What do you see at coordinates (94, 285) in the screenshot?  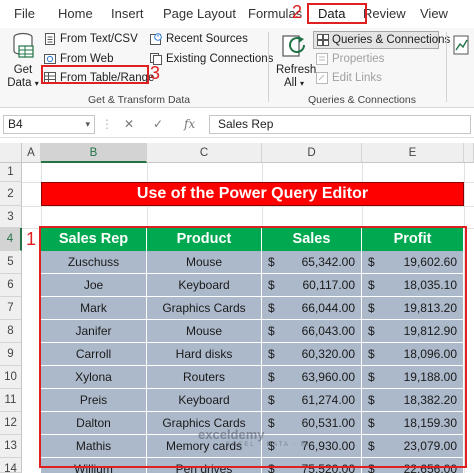 I see `cell-sales-rep: Joe` at bounding box center [94, 285].